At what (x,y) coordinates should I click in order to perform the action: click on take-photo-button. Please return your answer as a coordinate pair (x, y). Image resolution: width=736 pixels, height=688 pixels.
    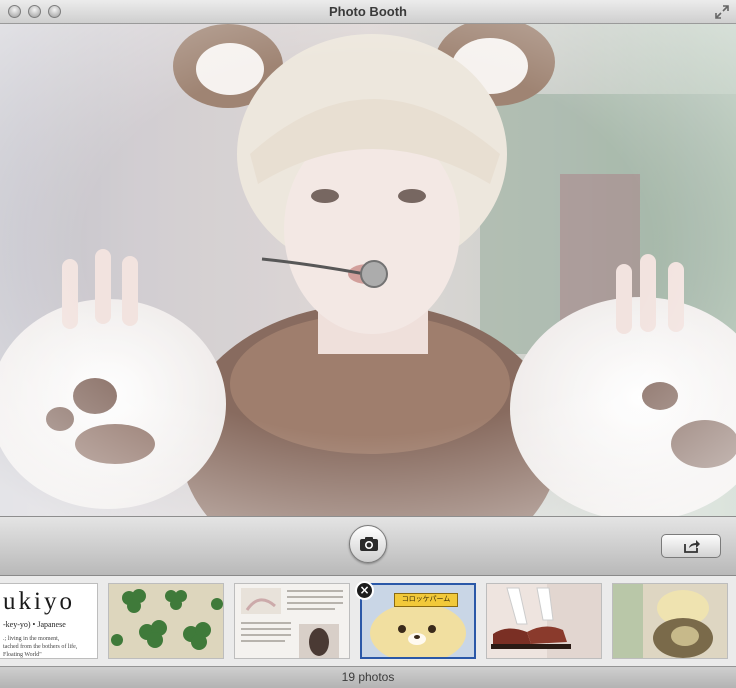
    Looking at the image, I should click on (368, 544).